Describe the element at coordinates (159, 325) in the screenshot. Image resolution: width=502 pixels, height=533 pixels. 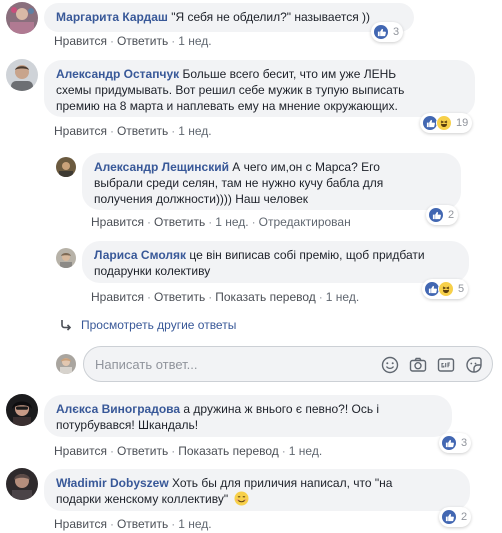
I see `more-replies-label: Просмотреть другие ответы` at that location.